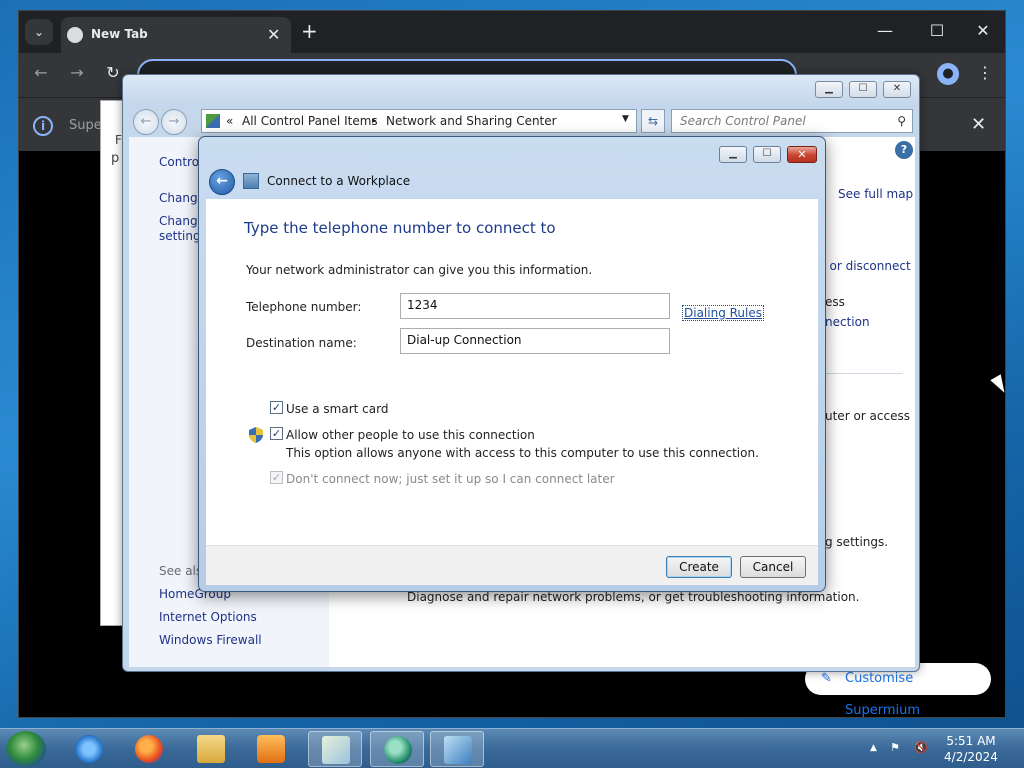 The width and height of the screenshot is (1024, 768). I want to click on connect-disconnect-link: t or disconnect, so click(866, 266).